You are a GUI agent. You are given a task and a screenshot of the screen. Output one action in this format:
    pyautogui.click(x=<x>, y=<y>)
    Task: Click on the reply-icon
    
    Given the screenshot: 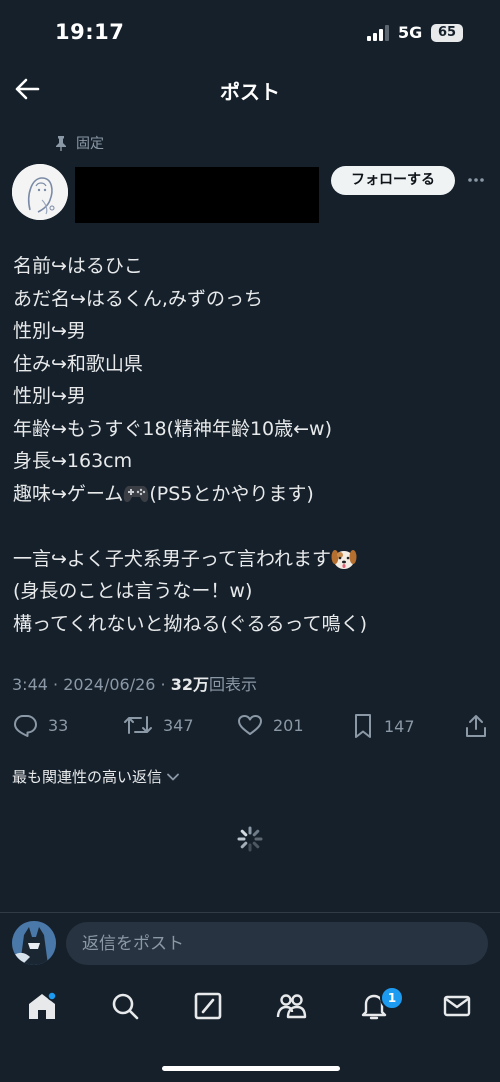 What is the action you would take?
    pyautogui.click(x=25, y=726)
    